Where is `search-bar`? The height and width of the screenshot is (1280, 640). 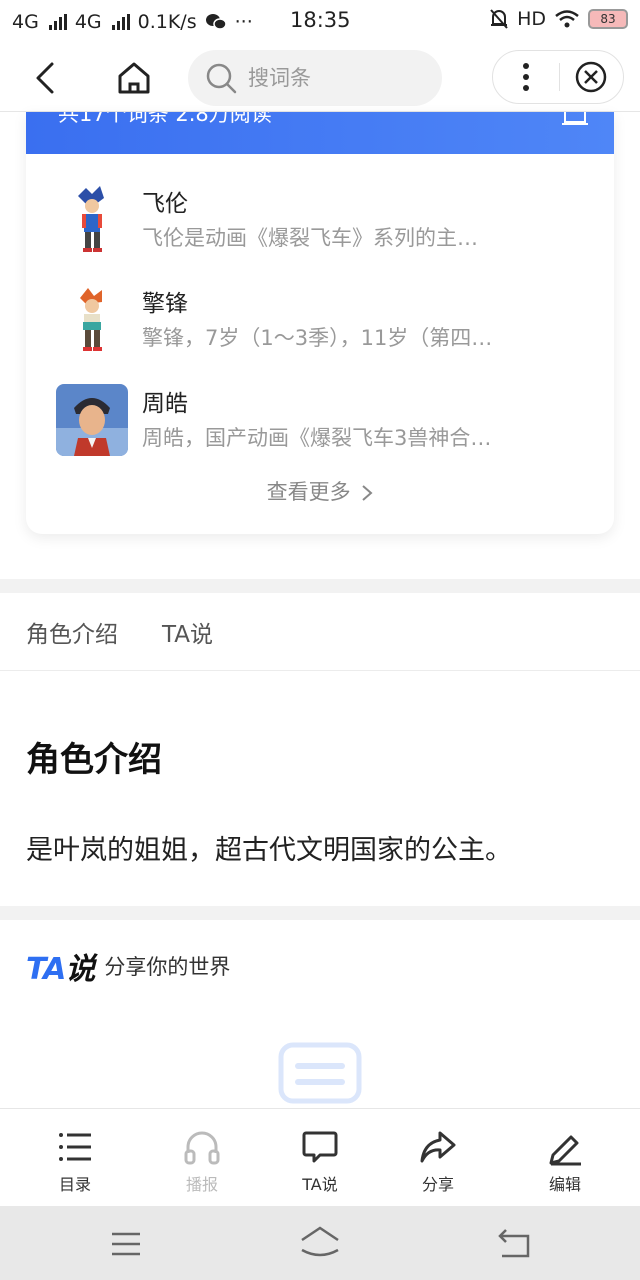 search-bar is located at coordinates (315, 78).